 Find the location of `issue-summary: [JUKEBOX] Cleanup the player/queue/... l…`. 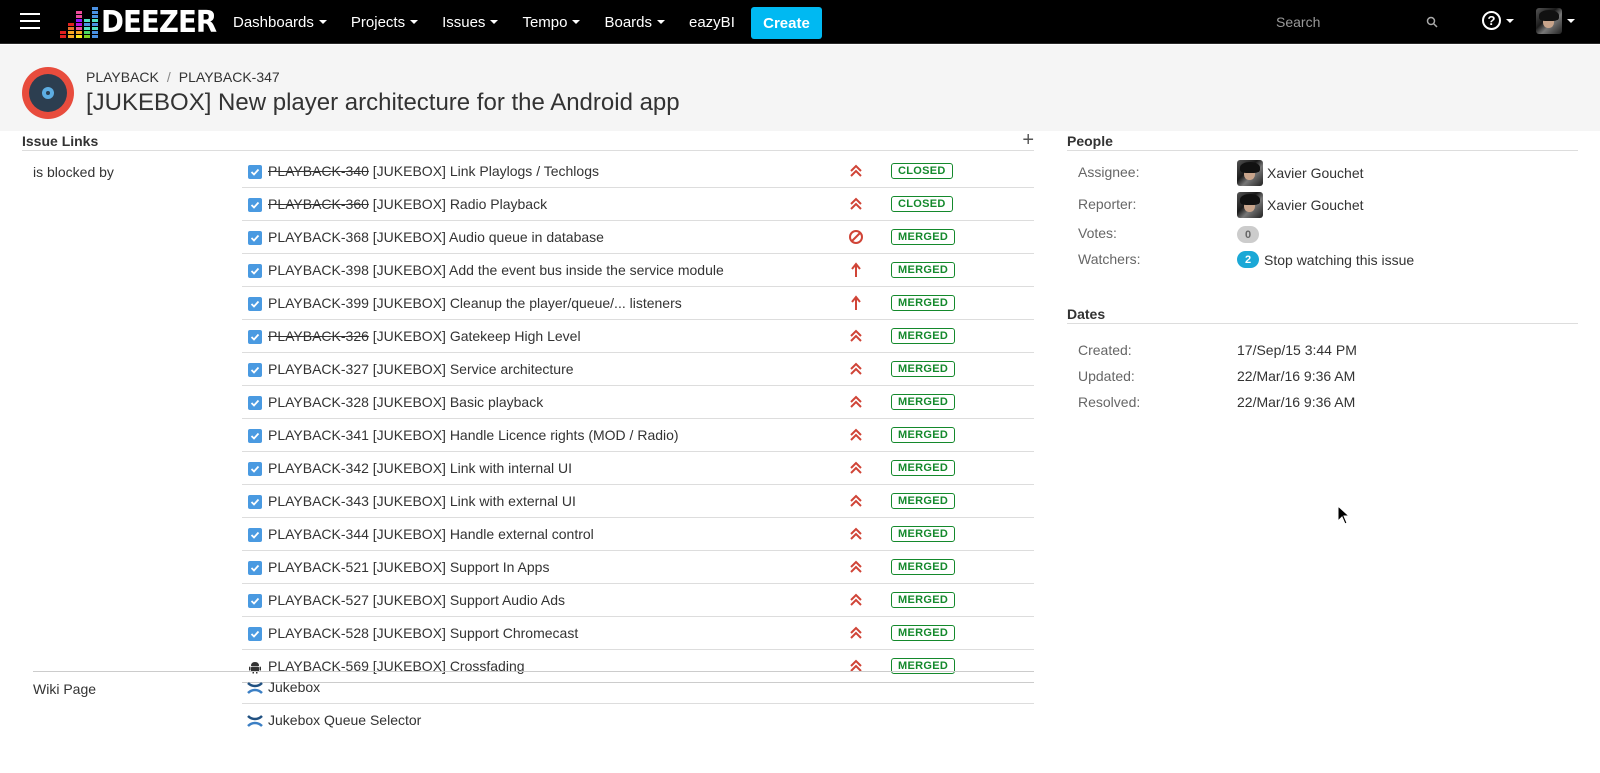

issue-summary: [JUKEBOX] Cleanup the player/queue/... l… is located at coordinates (527, 303).